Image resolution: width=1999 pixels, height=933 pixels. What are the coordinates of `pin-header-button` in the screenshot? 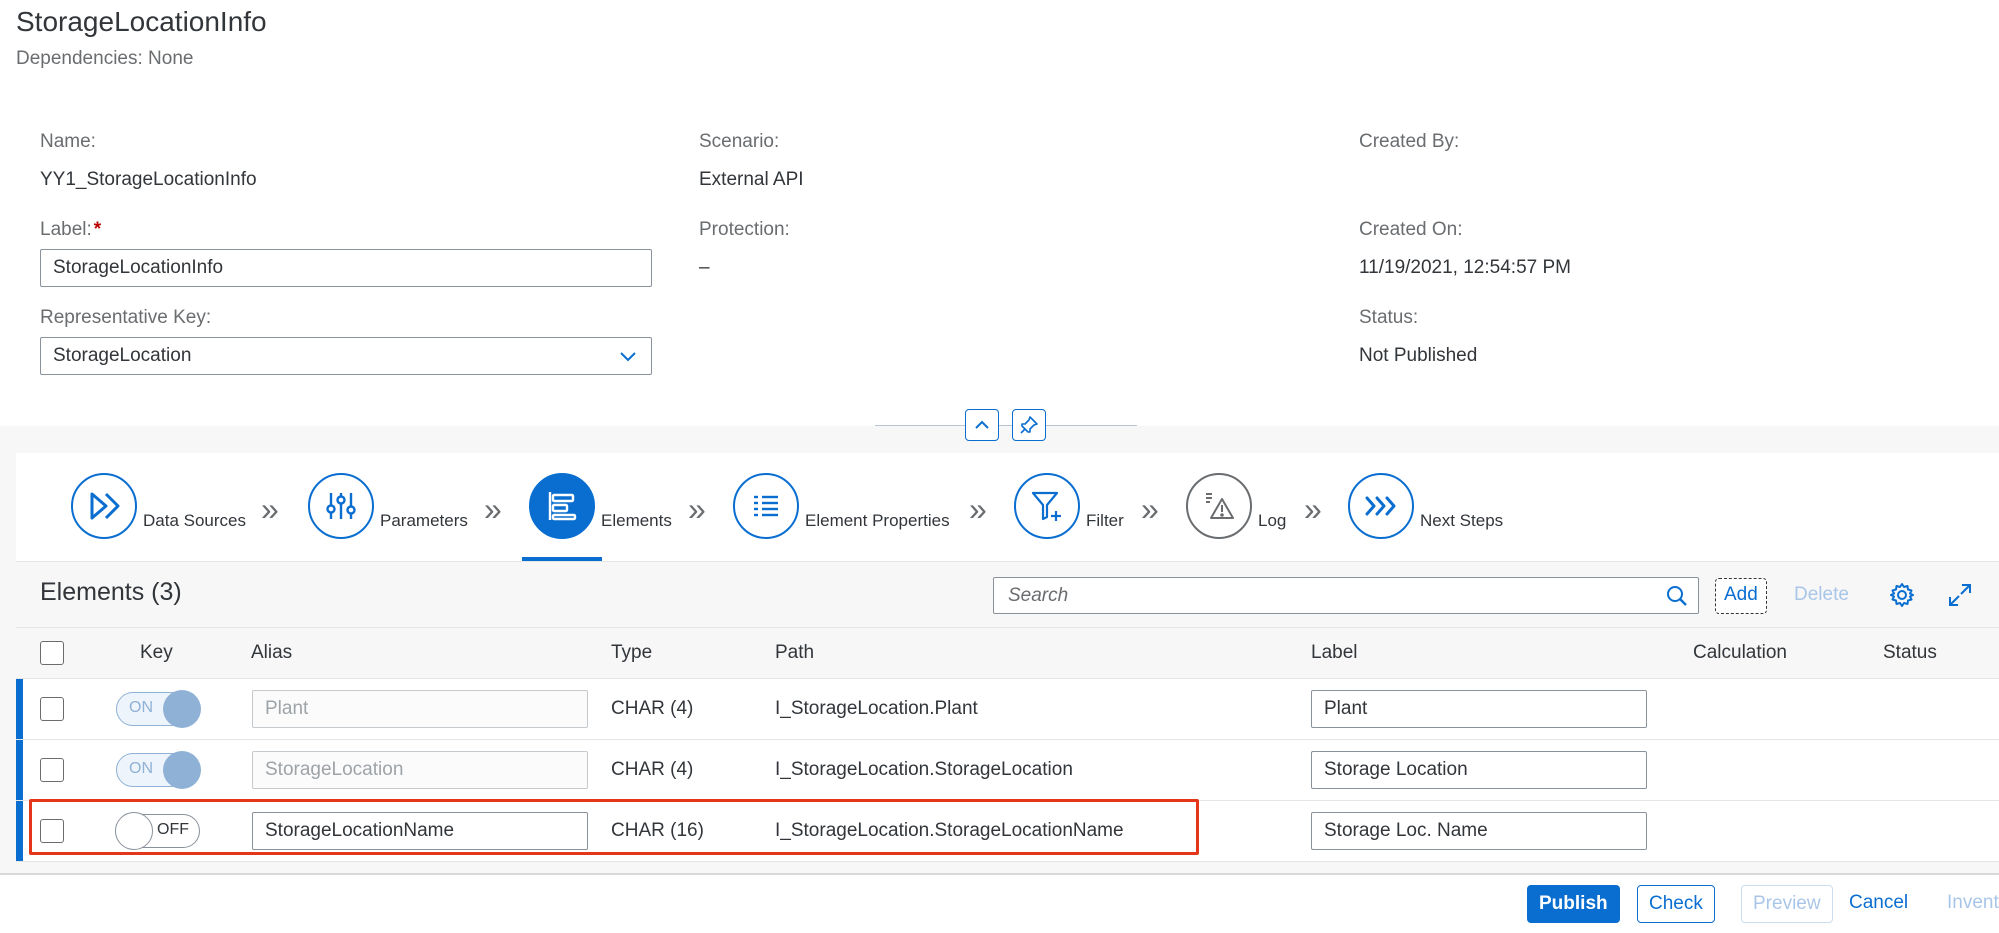 It's located at (1029, 425).